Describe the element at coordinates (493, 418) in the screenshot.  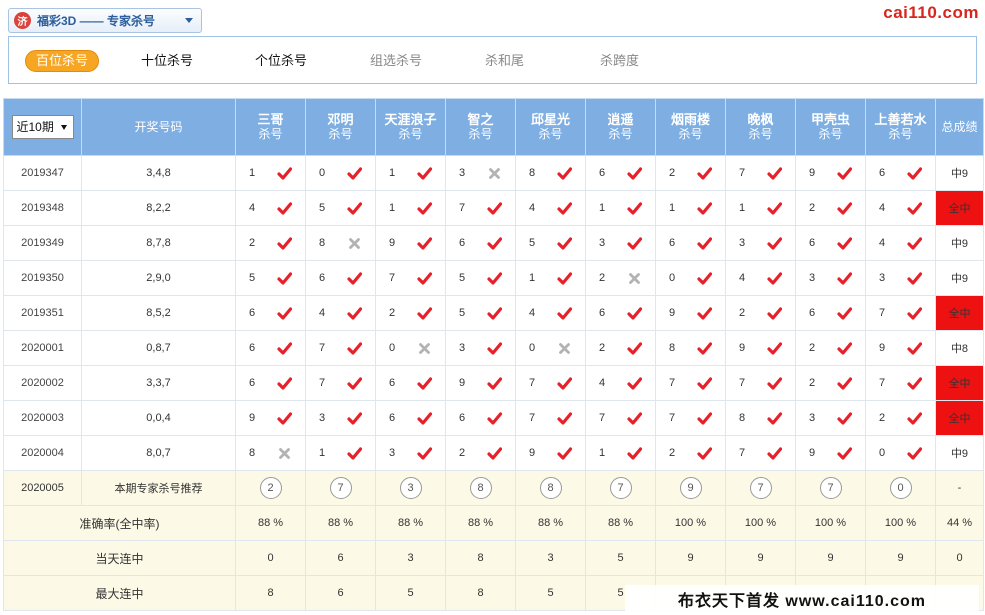
I see `table-row: 2020003 0,0,4 9 3 6 6 7 7 7 8 3 2 全中` at that location.